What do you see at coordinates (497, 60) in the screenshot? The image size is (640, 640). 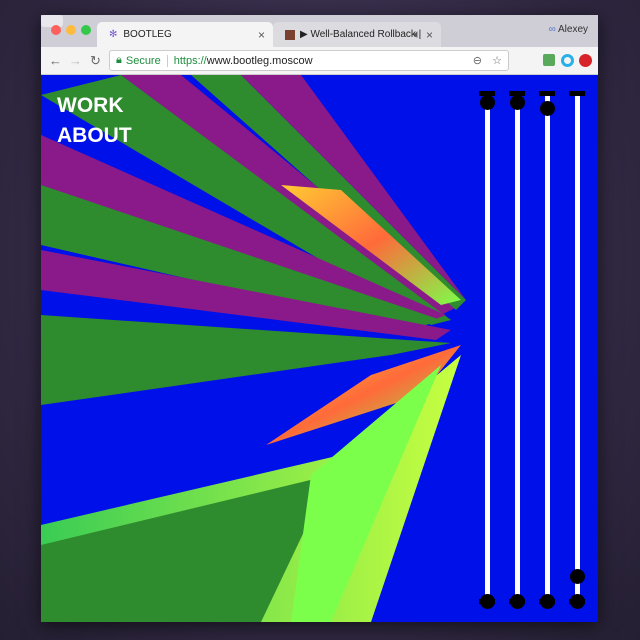 I see `bookmark-star-icon: ☆` at bounding box center [497, 60].